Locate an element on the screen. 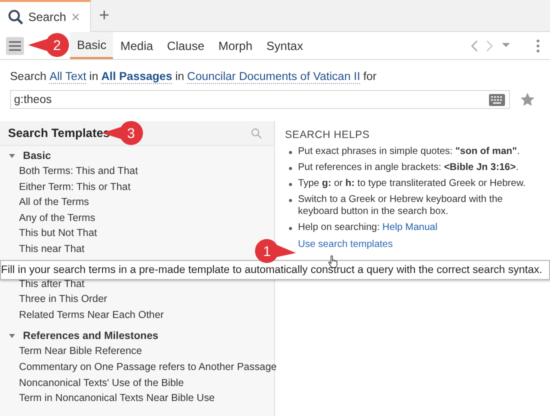 Image resolution: width=550 pixels, height=416 pixels. menu-icon is located at coordinates (15, 45).